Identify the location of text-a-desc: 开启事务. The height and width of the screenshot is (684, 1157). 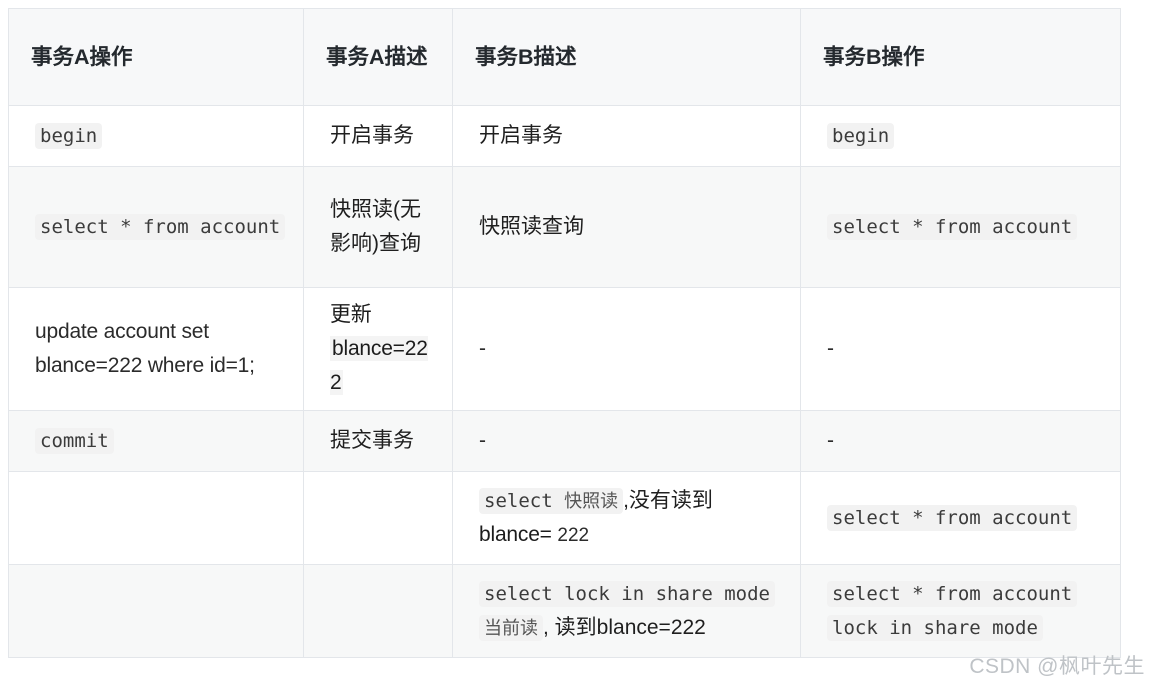
(372, 135).